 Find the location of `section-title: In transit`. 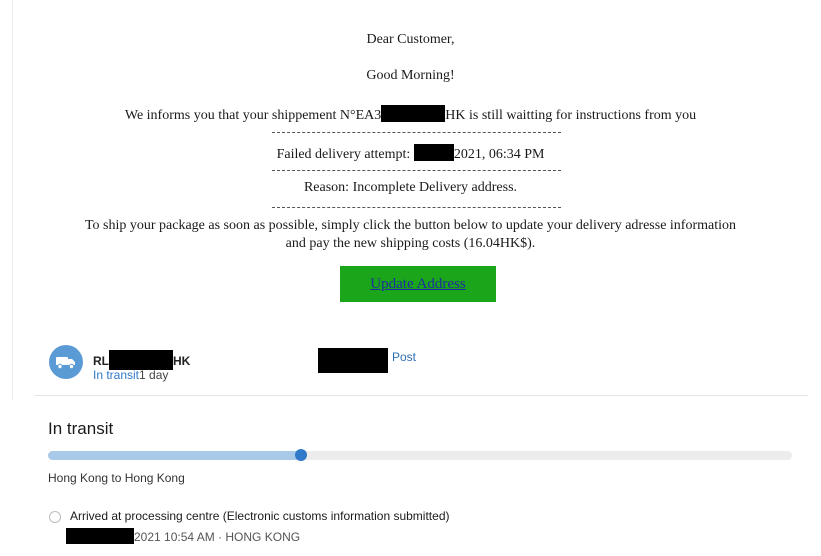

section-title: In transit is located at coordinates (81, 428).